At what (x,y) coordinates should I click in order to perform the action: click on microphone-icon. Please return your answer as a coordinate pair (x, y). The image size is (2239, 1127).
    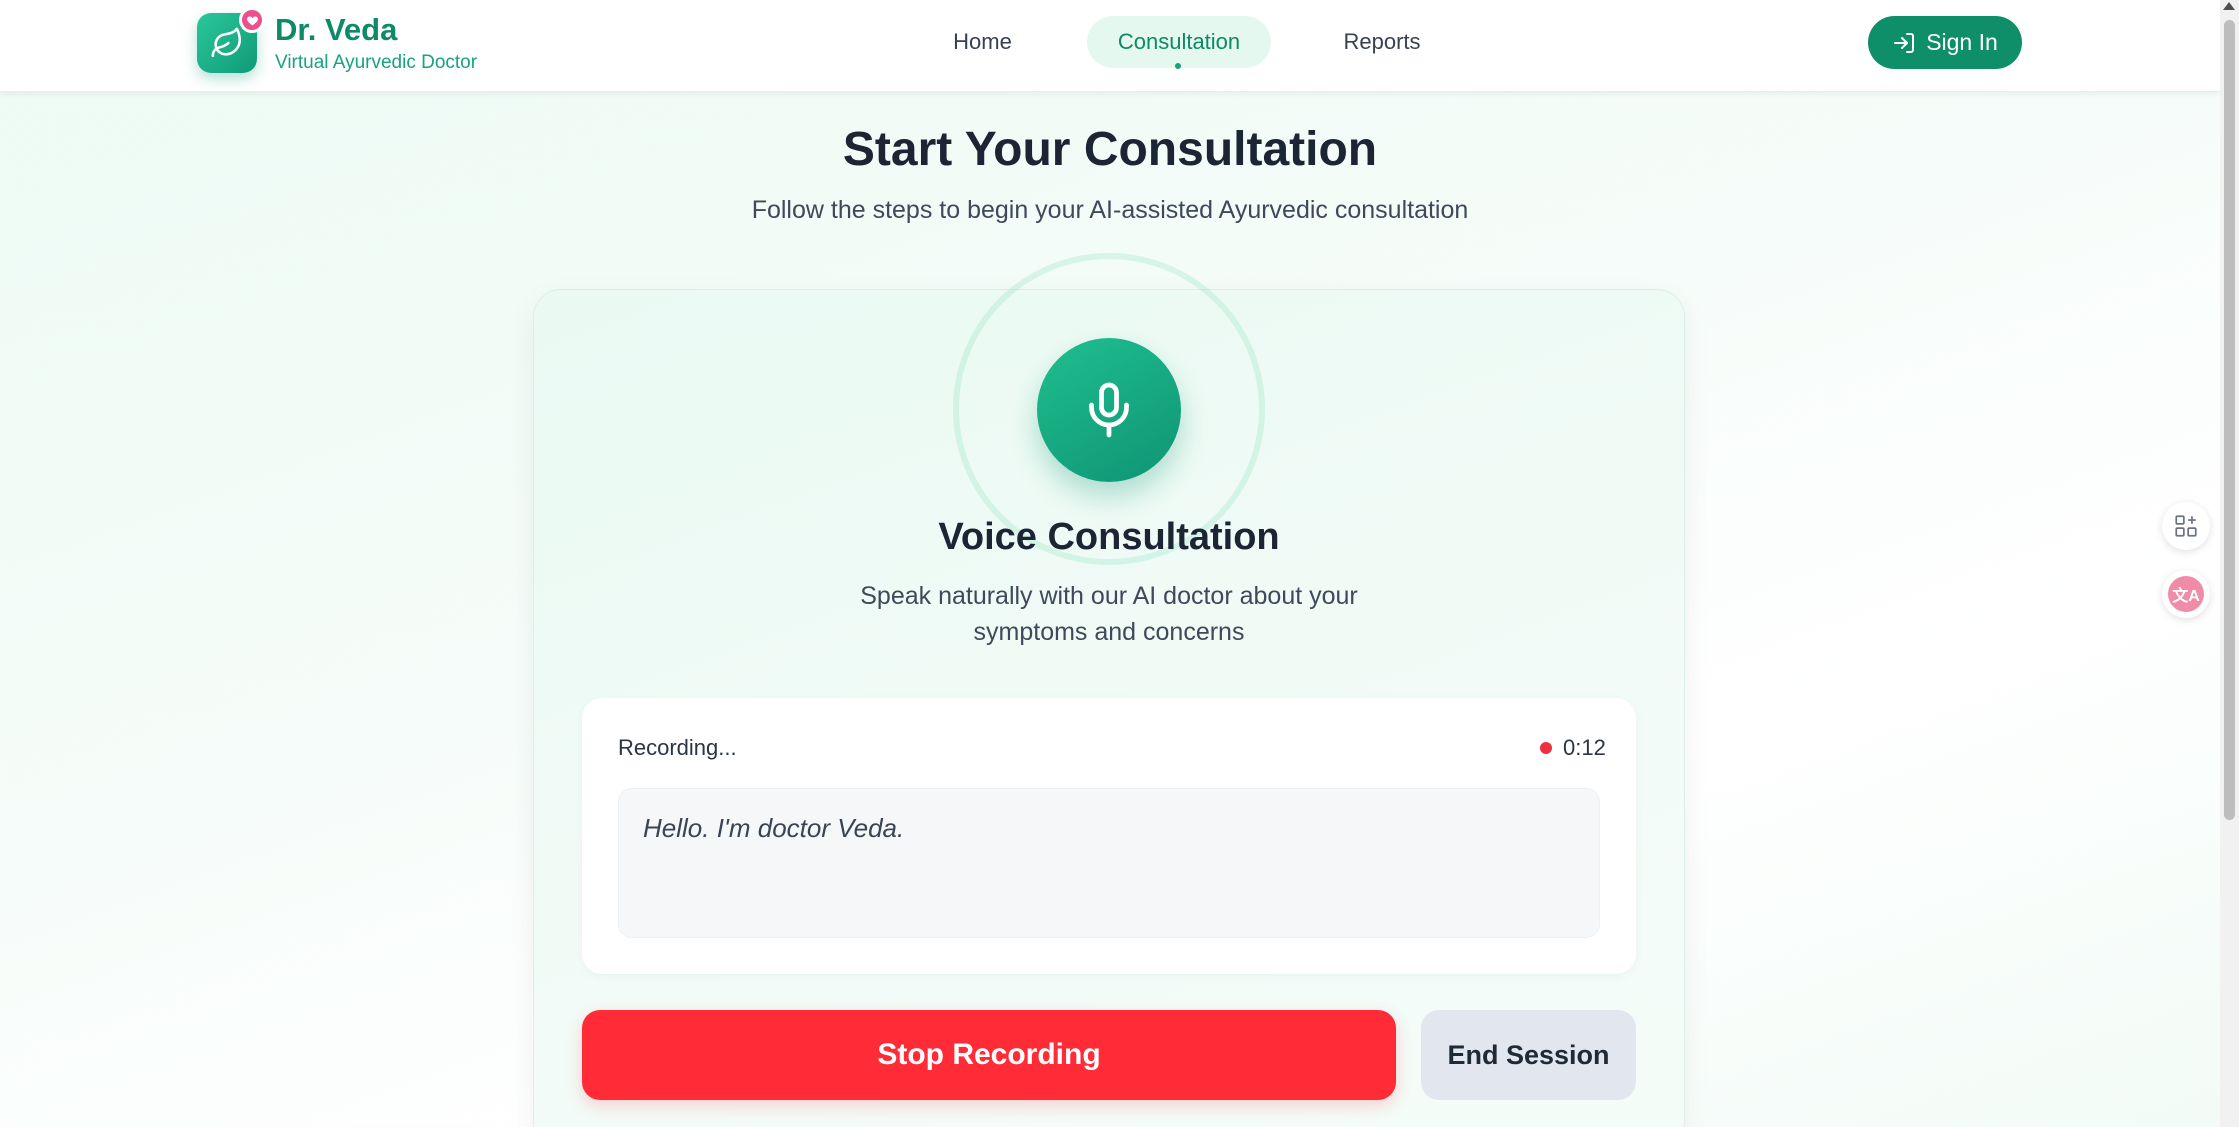
    Looking at the image, I should click on (1109, 410).